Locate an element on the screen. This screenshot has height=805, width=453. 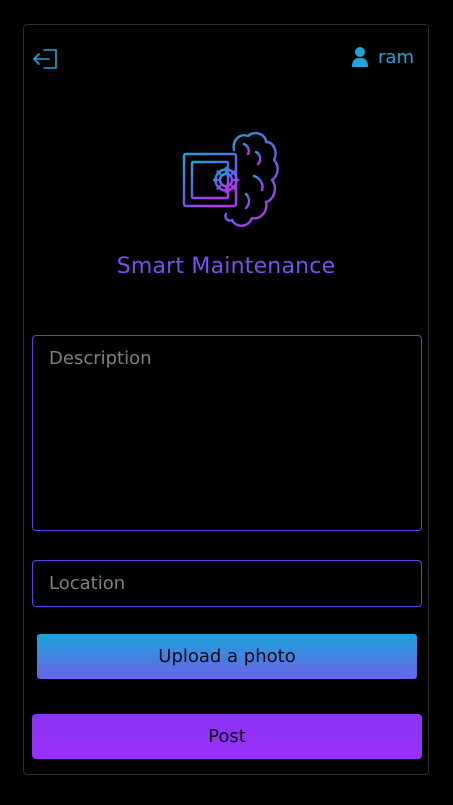
location-field is located at coordinates (227, 583).